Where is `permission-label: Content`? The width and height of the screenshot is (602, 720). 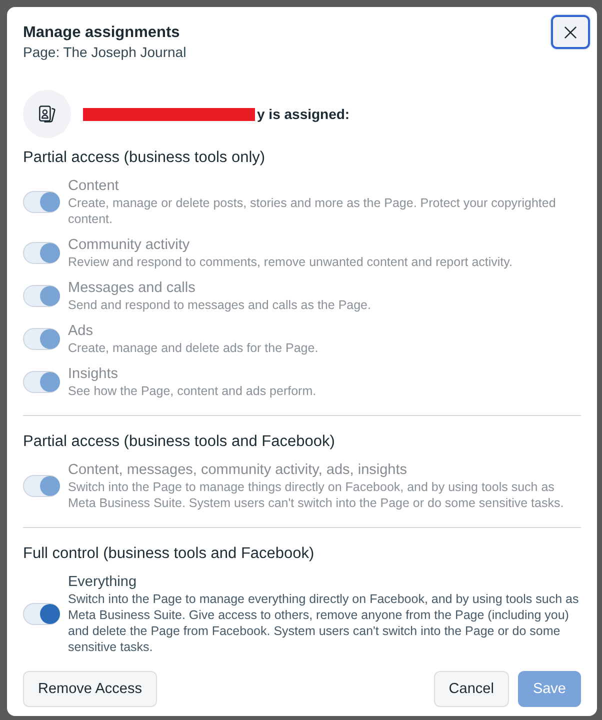 permission-label: Content is located at coordinates (94, 186).